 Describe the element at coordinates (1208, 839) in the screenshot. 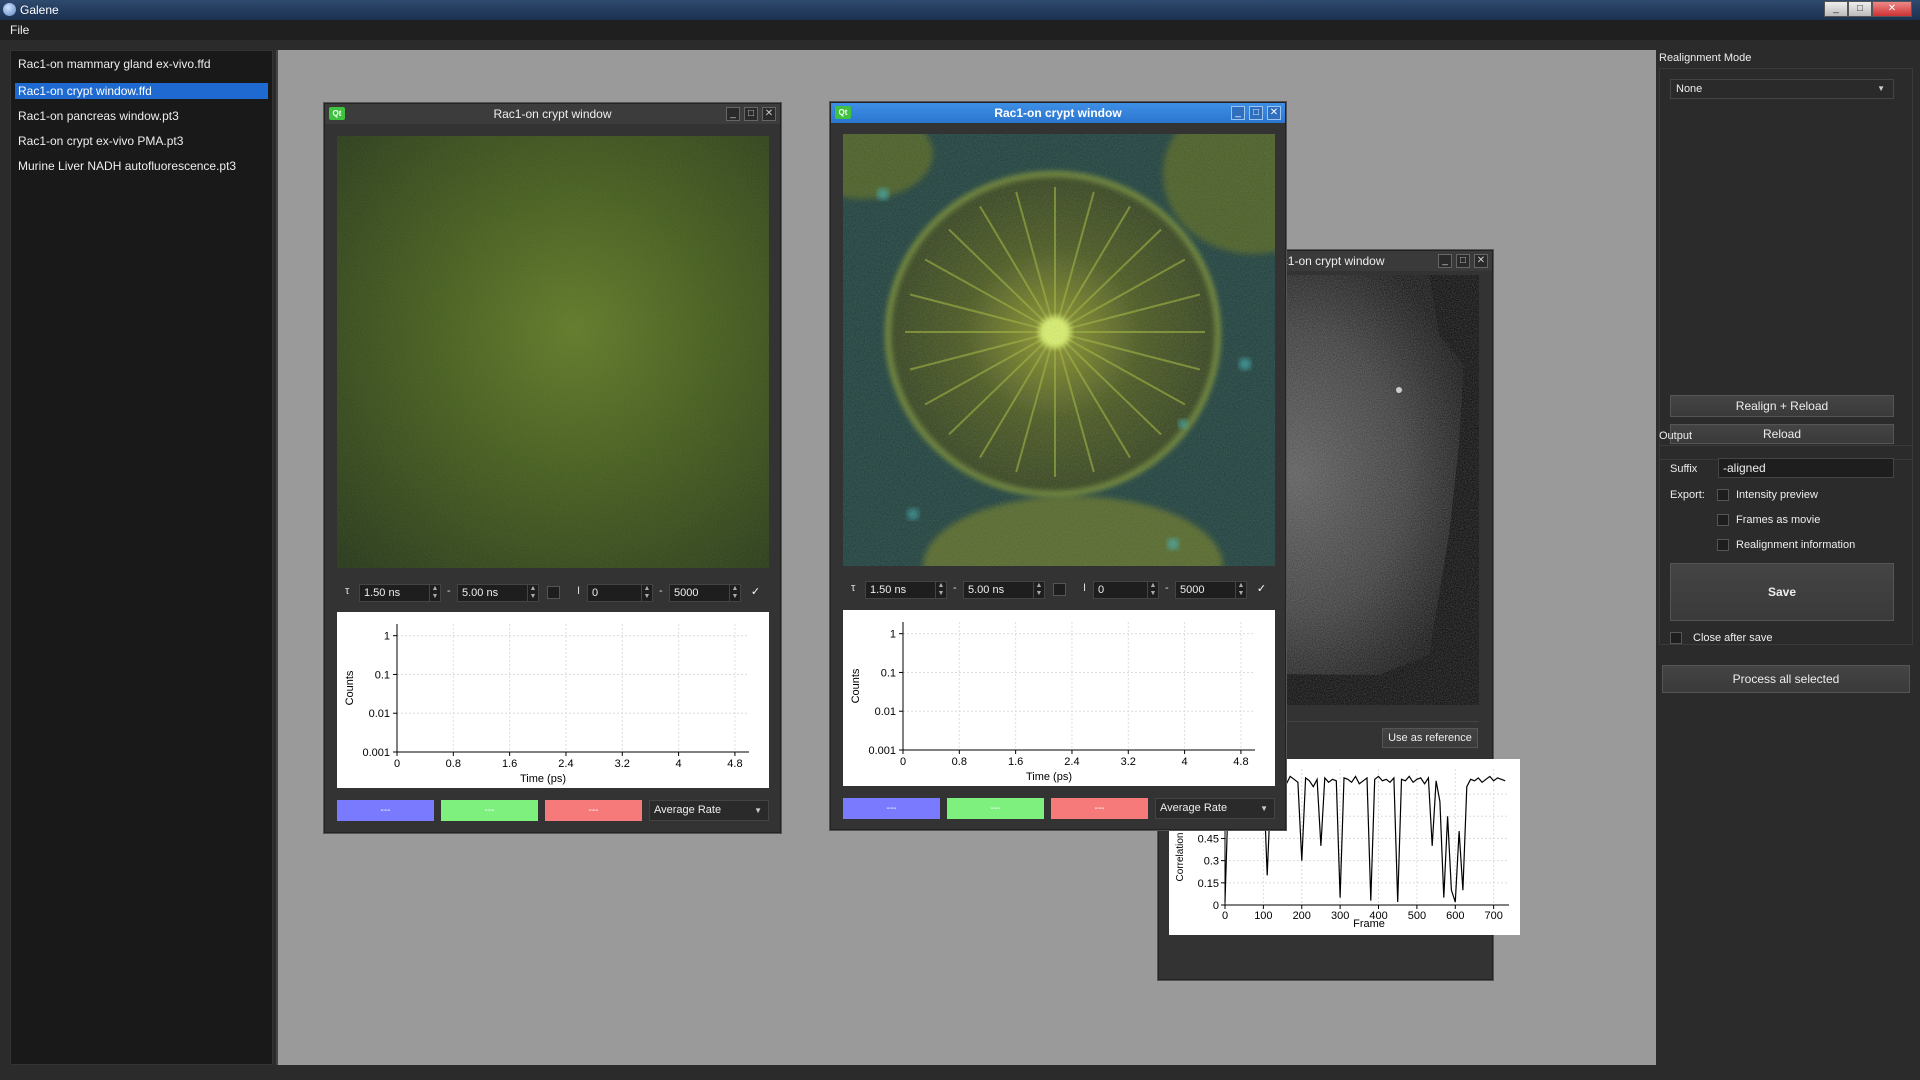

I see `y-tick-label: 0.45` at that location.